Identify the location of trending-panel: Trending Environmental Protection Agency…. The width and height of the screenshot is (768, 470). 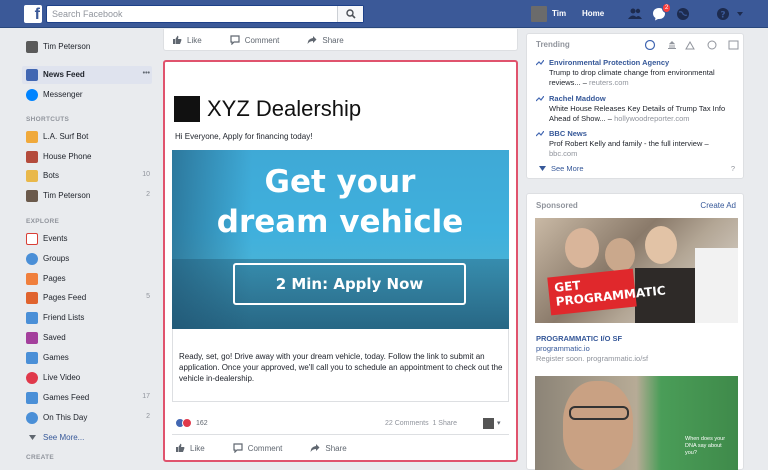
(635, 106).